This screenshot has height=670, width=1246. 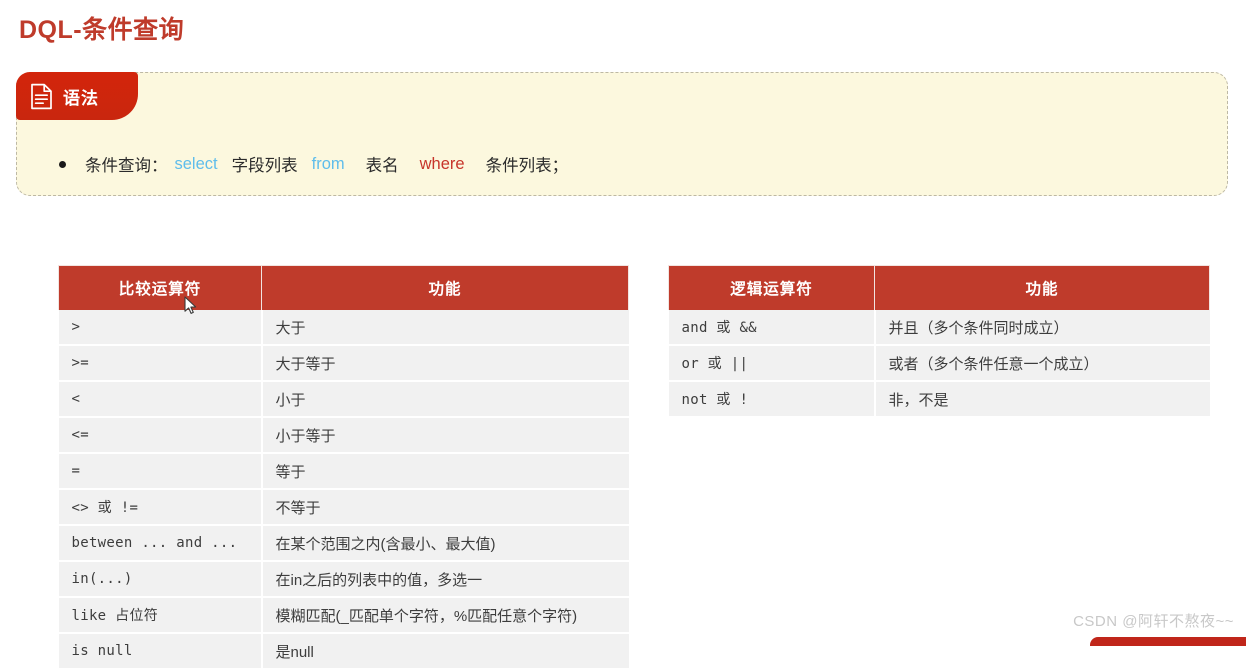 I want to click on table-row: is null 是null, so click(x=343, y=651).